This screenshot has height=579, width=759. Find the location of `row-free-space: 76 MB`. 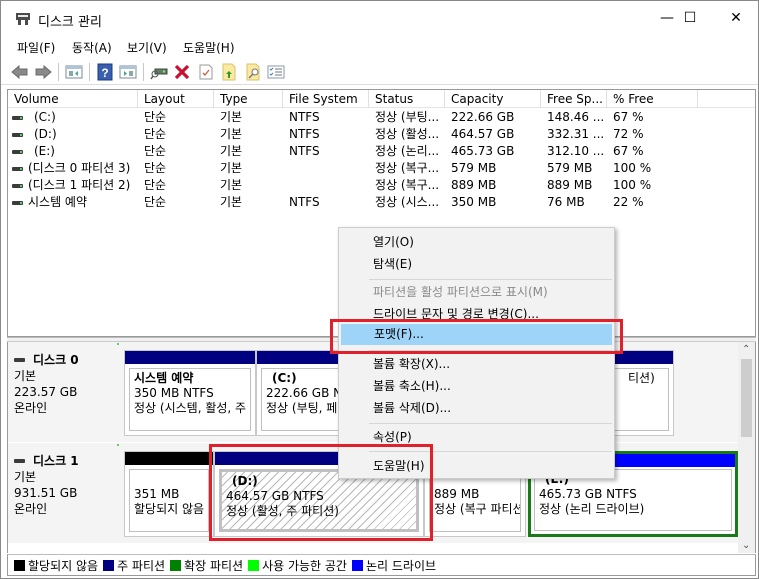

row-free-space: 76 MB is located at coordinates (566, 202).